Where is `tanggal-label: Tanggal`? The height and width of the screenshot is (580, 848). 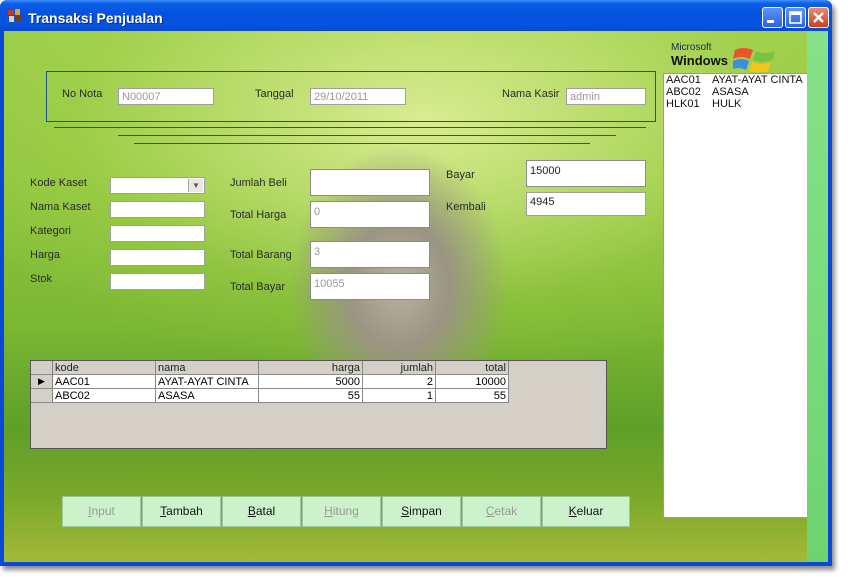 tanggal-label: Tanggal is located at coordinates (274, 94).